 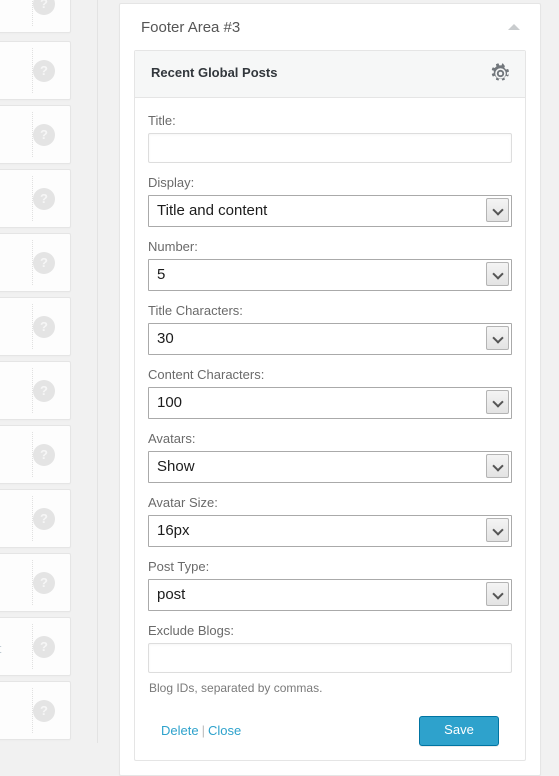 I want to click on widget-footer-links: Delete | Close, so click(x=201, y=731).